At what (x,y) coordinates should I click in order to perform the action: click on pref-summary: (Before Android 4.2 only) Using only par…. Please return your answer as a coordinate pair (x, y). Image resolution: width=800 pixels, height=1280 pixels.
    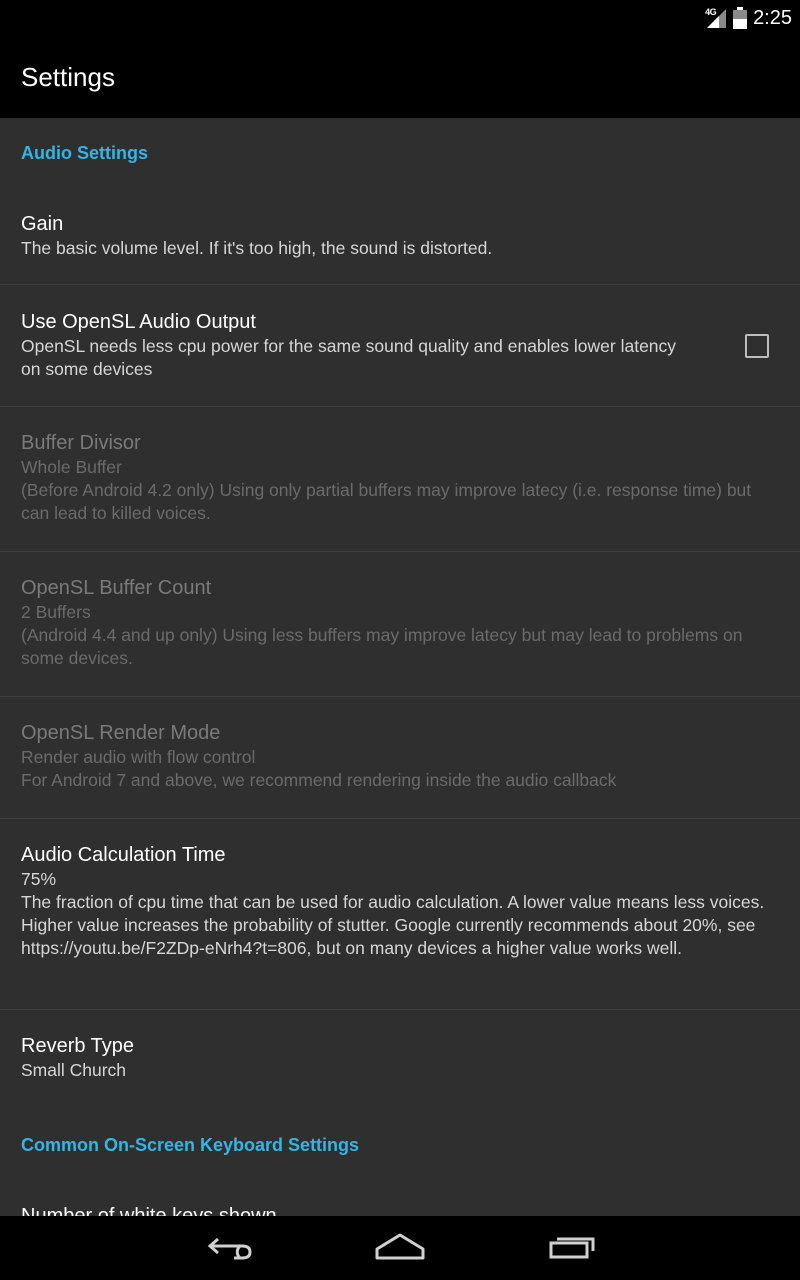
    Looking at the image, I should click on (386, 501).